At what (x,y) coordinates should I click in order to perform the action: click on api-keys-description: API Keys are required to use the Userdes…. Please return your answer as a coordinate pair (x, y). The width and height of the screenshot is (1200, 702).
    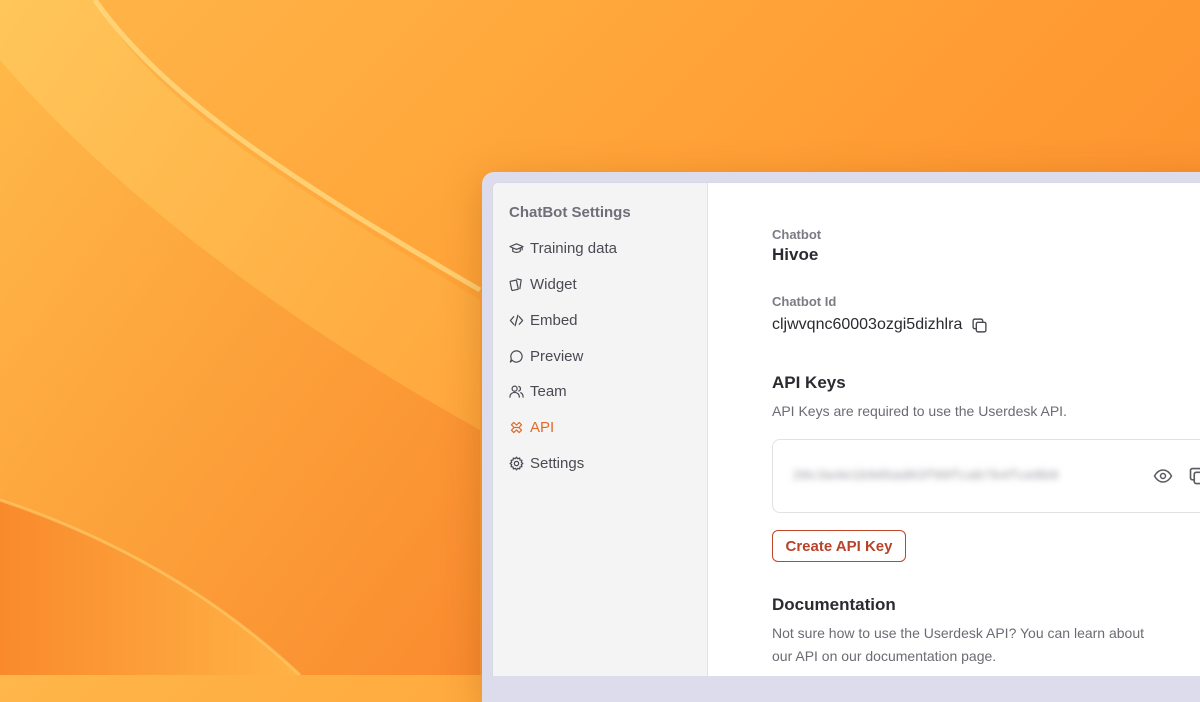
    Looking at the image, I should click on (919, 411).